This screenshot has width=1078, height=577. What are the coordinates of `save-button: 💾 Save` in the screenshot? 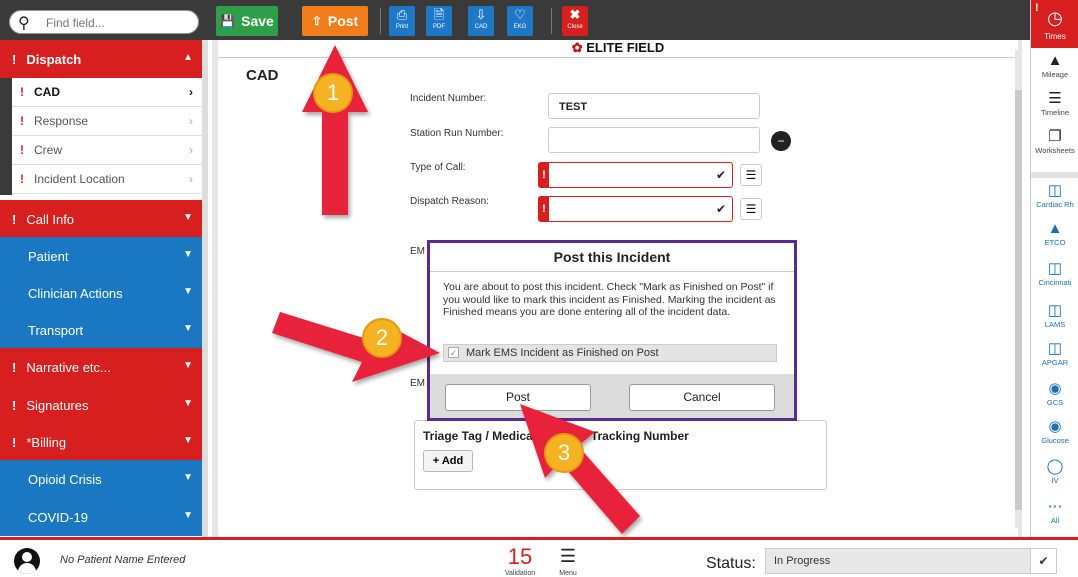 It's located at (247, 21).